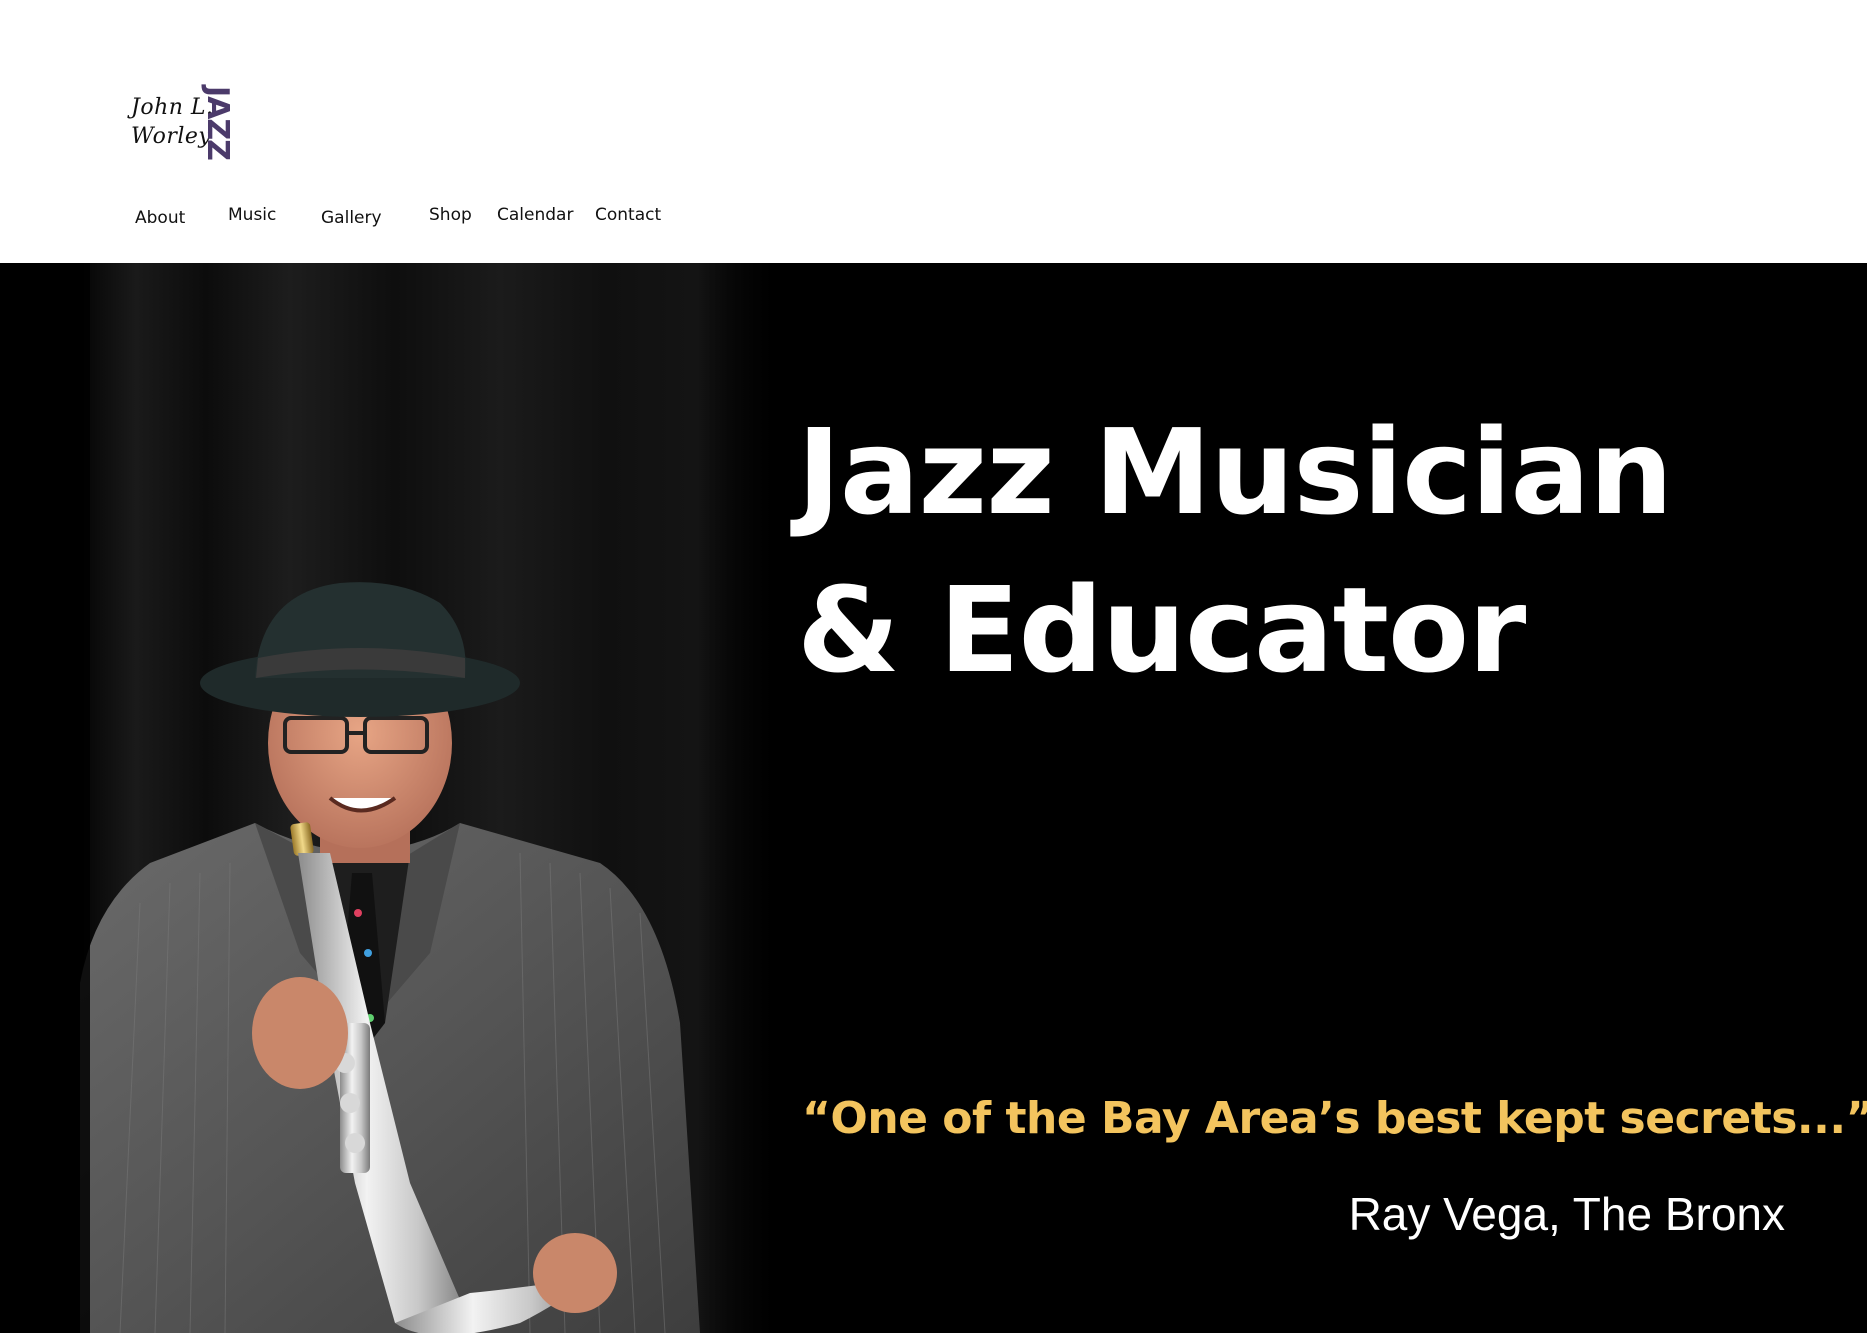 This screenshot has width=1867, height=1333. Describe the element at coordinates (1566, 1214) in the screenshot. I see `testimonial-attribution: Ray Vega, The Bronx` at that location.